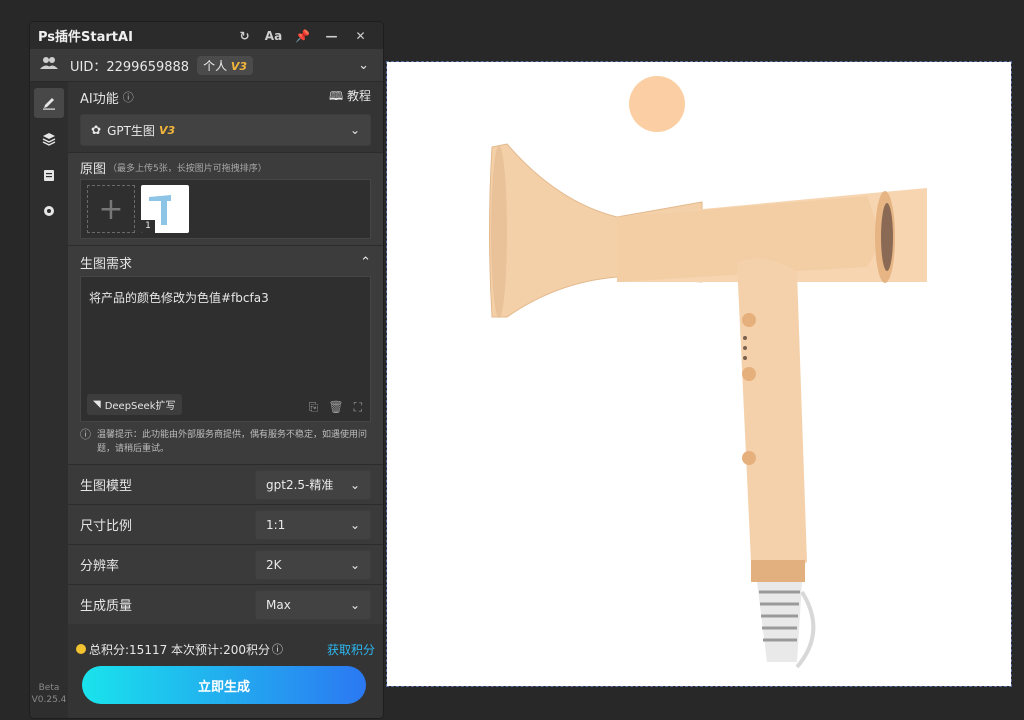 This screenshot has width=1024, height=720. Describe the element at coordinates (225, 649) in the screenshot. I see `credits-bar: 总积分:15117 本次预计:200积分 ⓘ 获取积分` at that location.